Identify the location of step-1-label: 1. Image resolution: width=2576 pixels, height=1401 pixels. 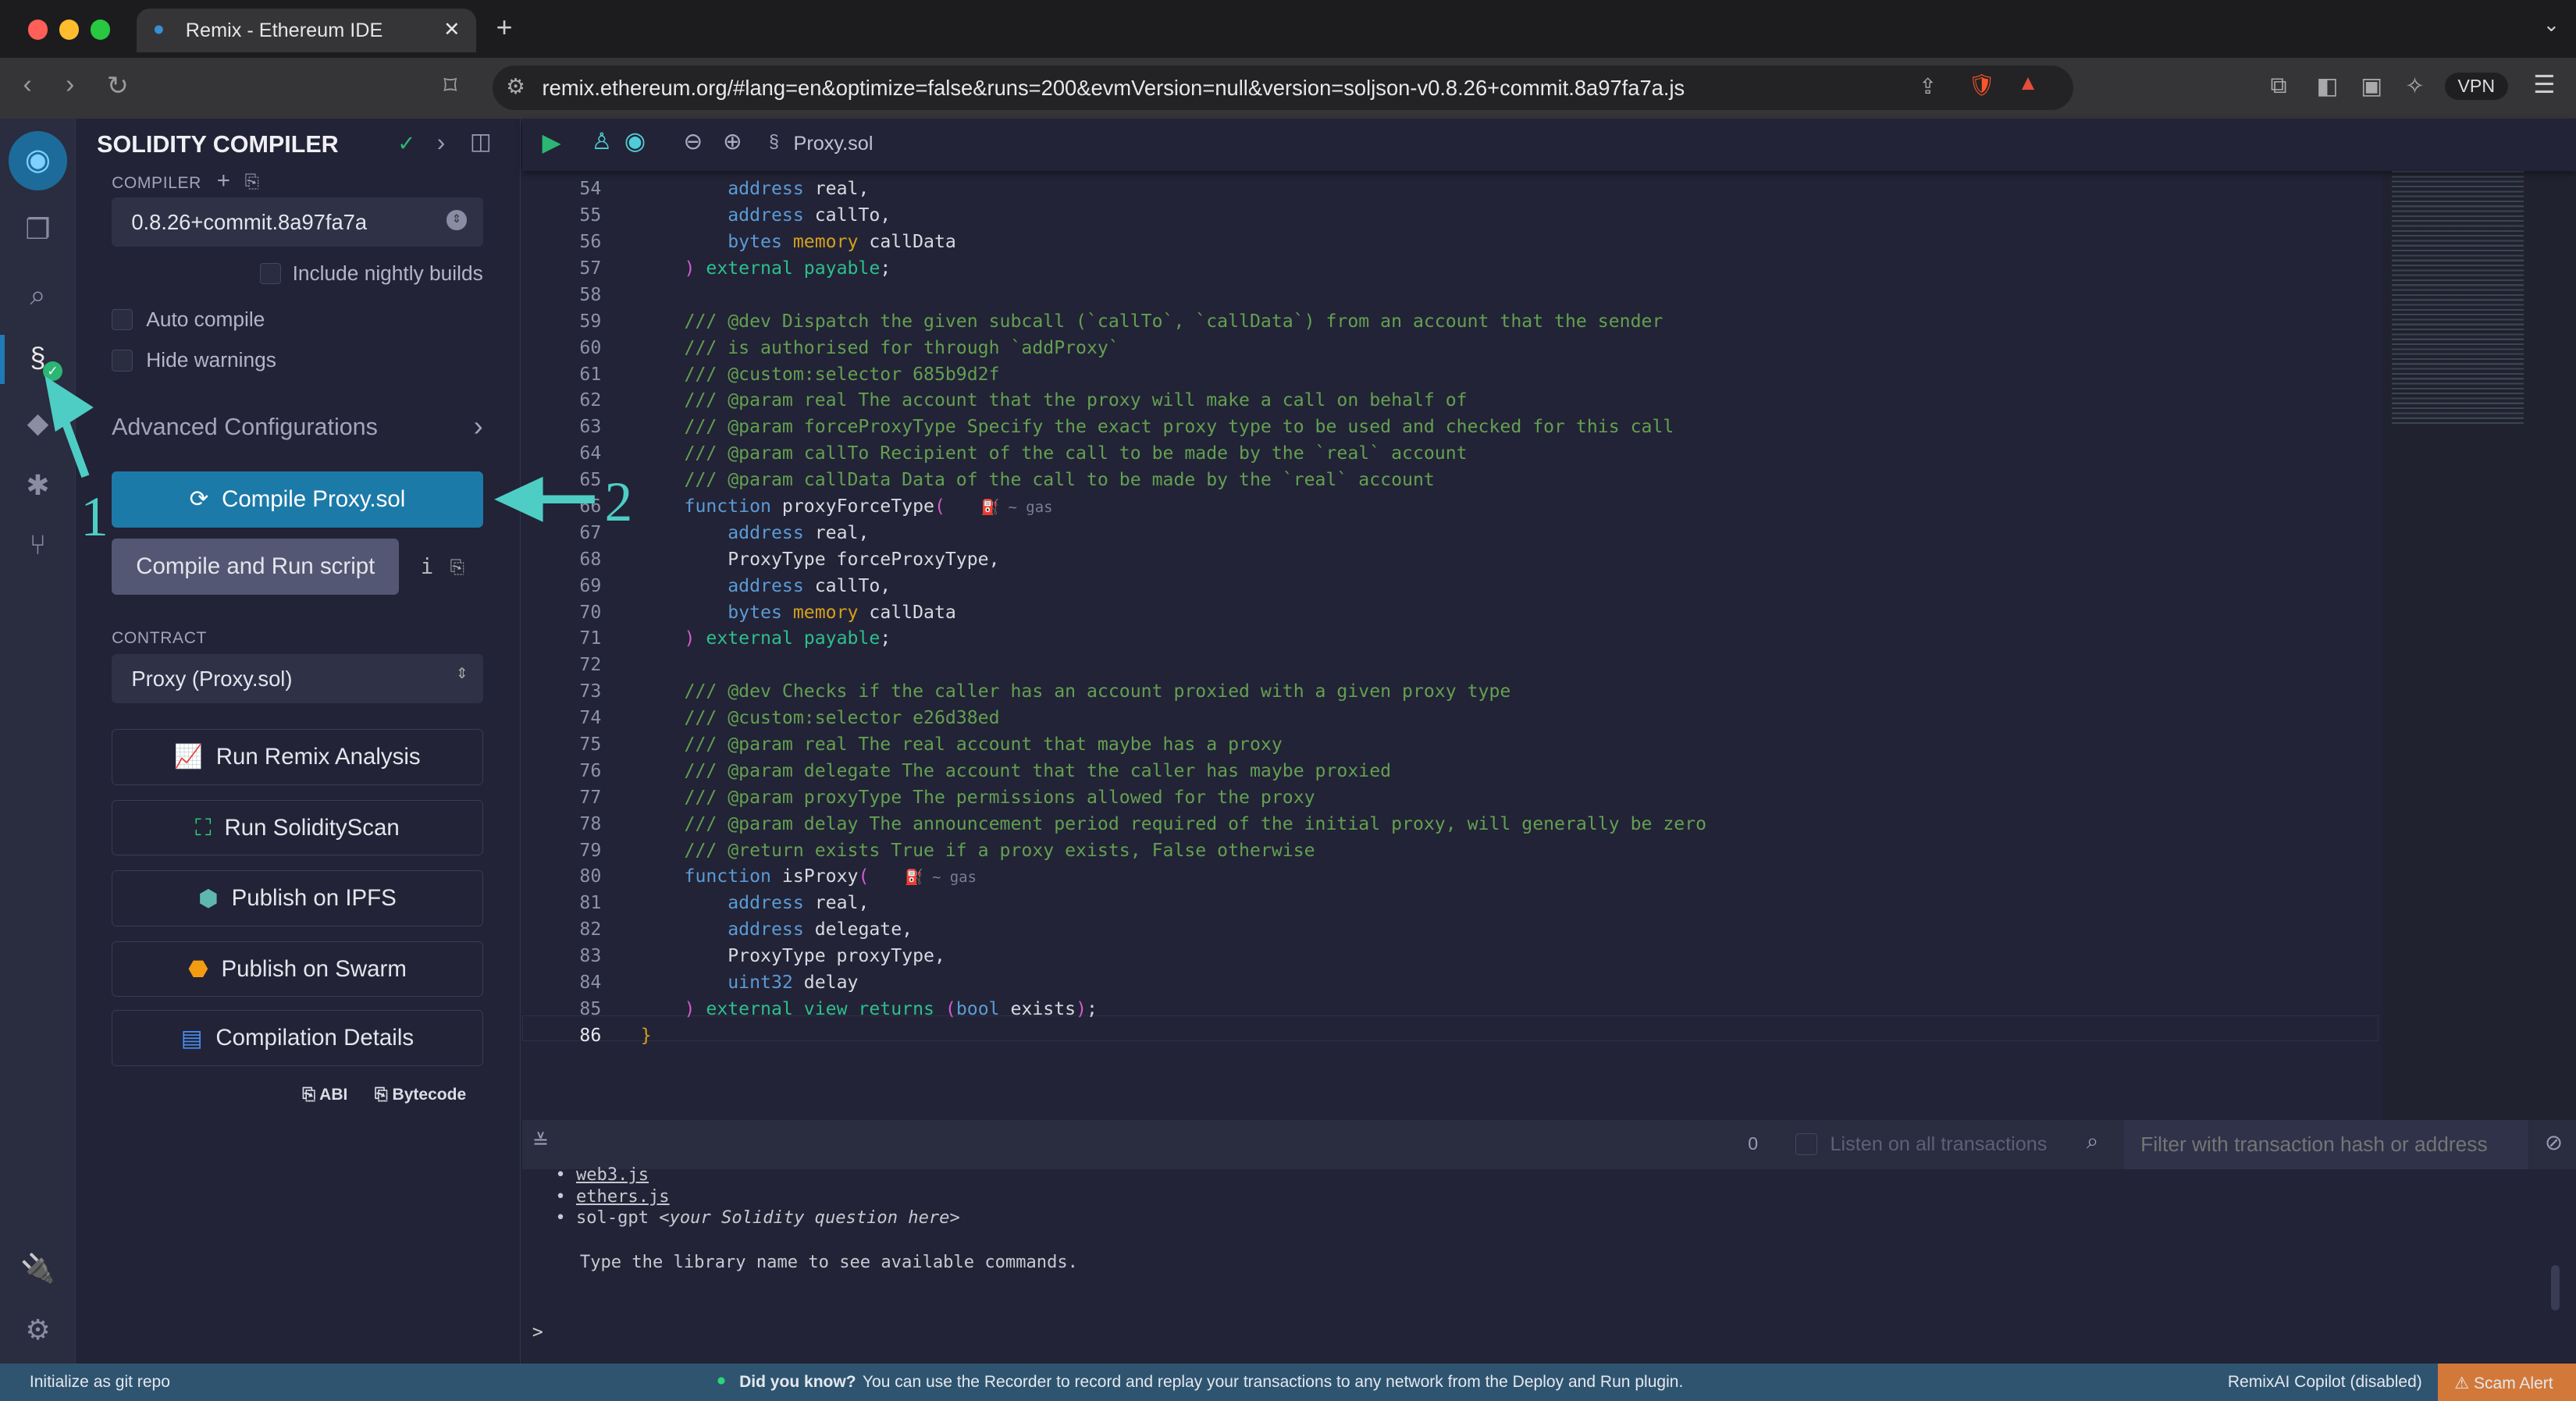
(94, 517).